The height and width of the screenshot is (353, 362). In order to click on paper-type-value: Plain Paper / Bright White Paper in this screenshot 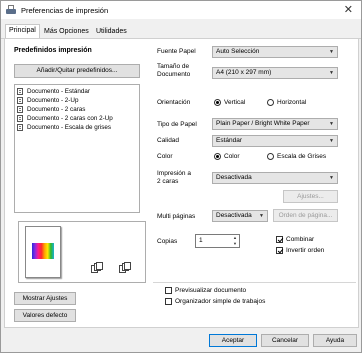, I will do `click(263, 123)`.